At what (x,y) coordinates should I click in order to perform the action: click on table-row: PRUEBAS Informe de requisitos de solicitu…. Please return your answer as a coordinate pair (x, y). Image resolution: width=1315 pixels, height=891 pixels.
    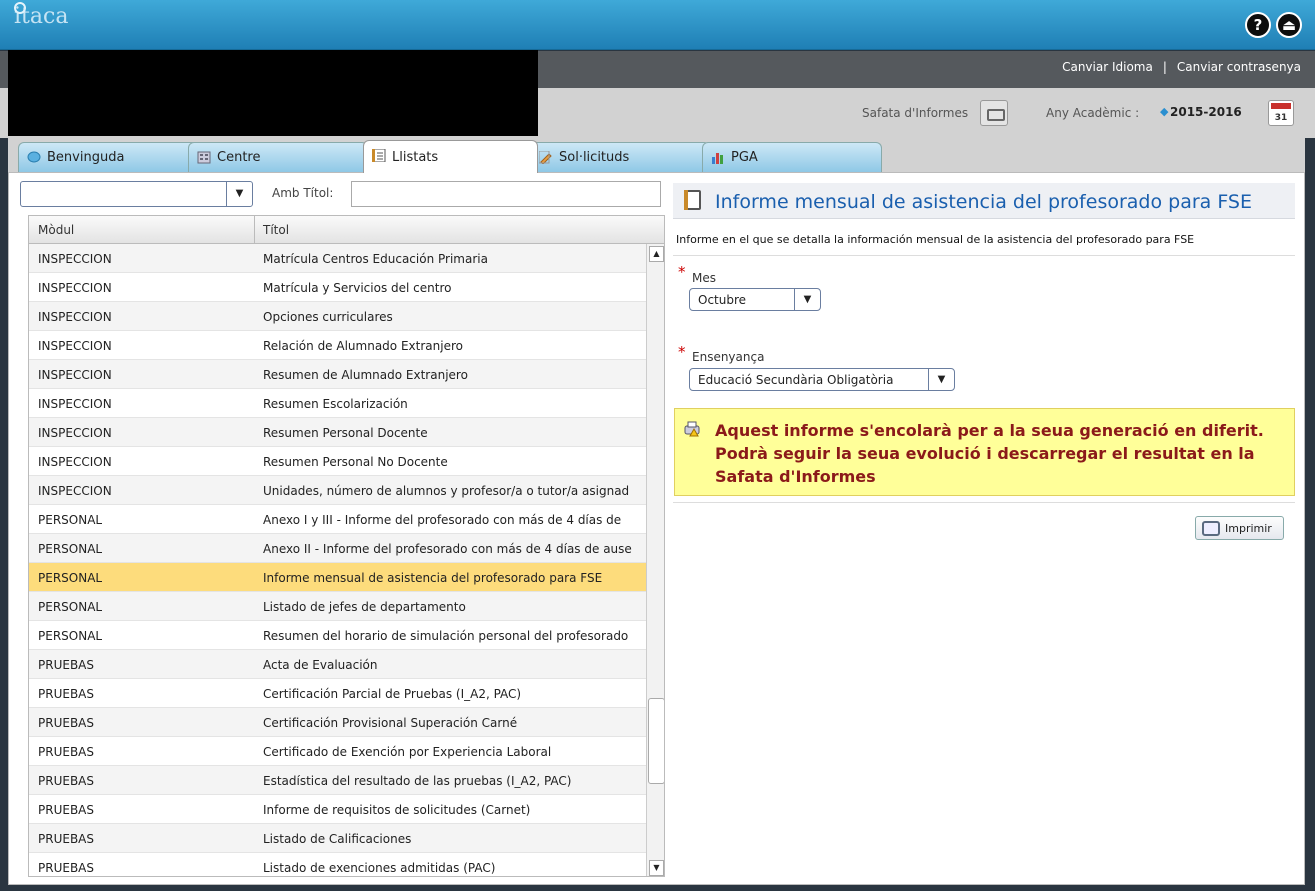
    Looking at the image, I should click on (337, 809).